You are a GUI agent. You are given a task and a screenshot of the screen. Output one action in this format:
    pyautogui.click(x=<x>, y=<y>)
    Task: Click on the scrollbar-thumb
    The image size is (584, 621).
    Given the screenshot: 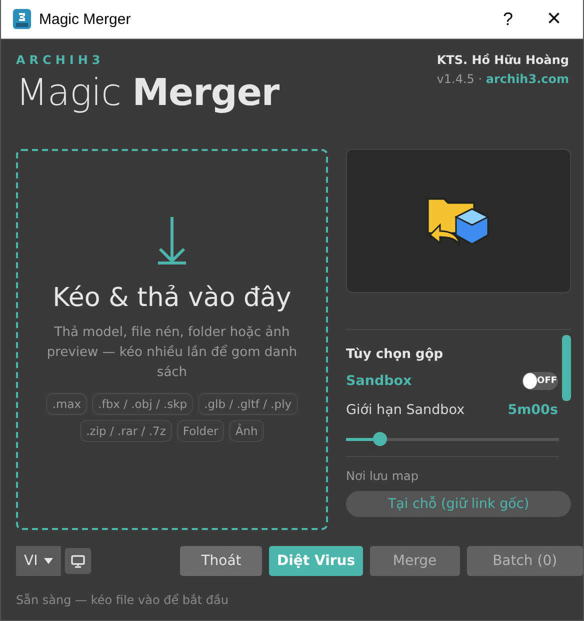 What is the action you would take?
    pyautogui.click(x=566, y=368)
    